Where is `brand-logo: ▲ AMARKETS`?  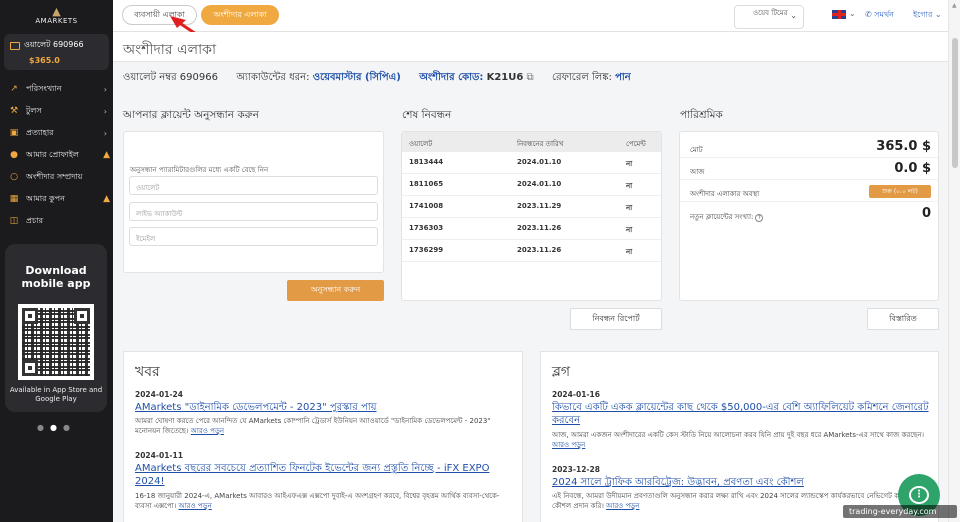
brand-logo: ▲ AMARKETS is located at coordinates (56, 16).